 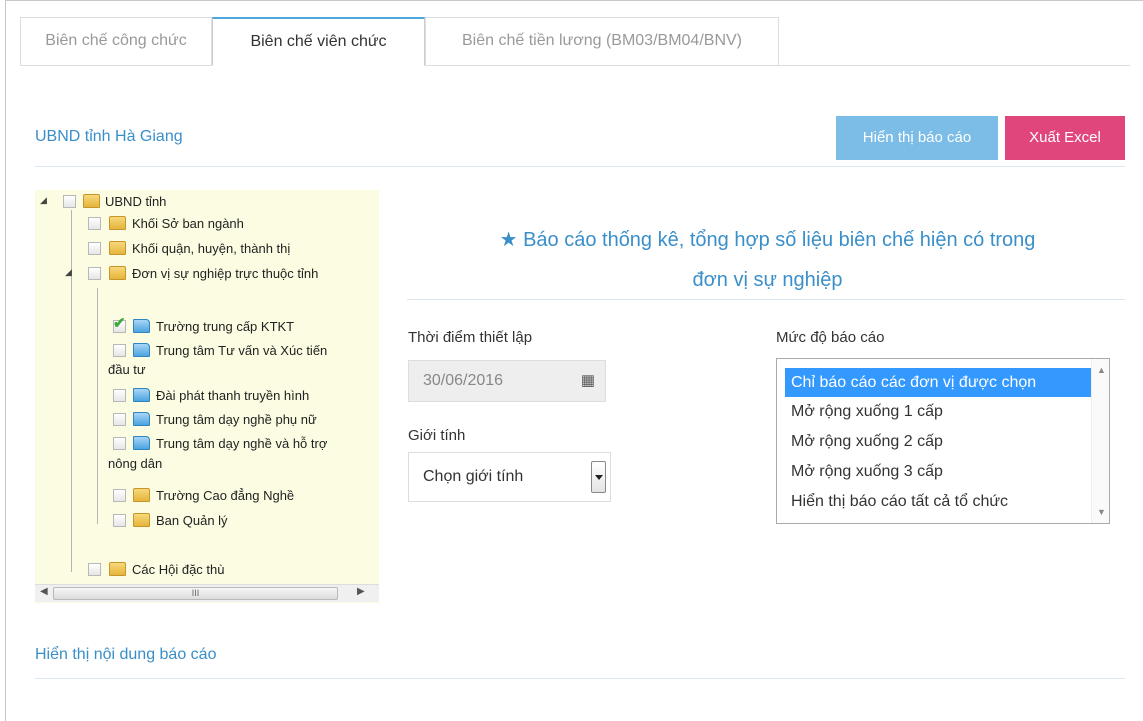 What do you see at coordinates (507, 381) in the screenshot?
I see `date-input: 30/06/2016 ▦` at bounding box center [507, 381].